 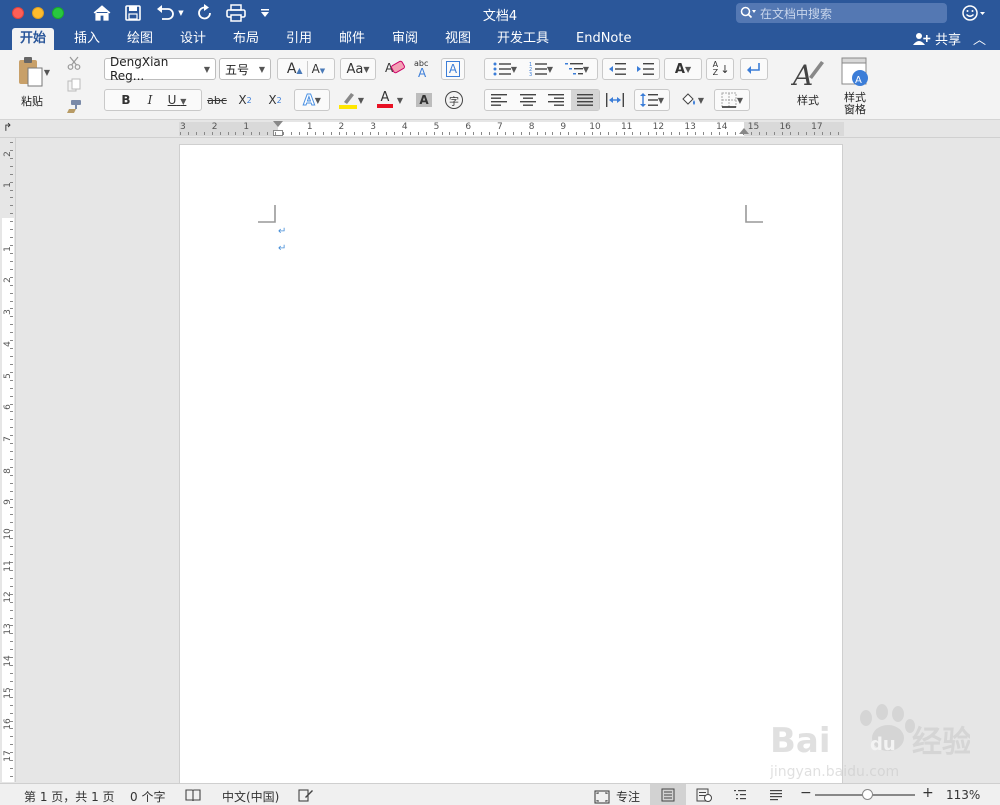 What do you see at coordinates (928, 793) in the screenshot?
I see `zoom-in-button: +` at bounding box center [928, 793].